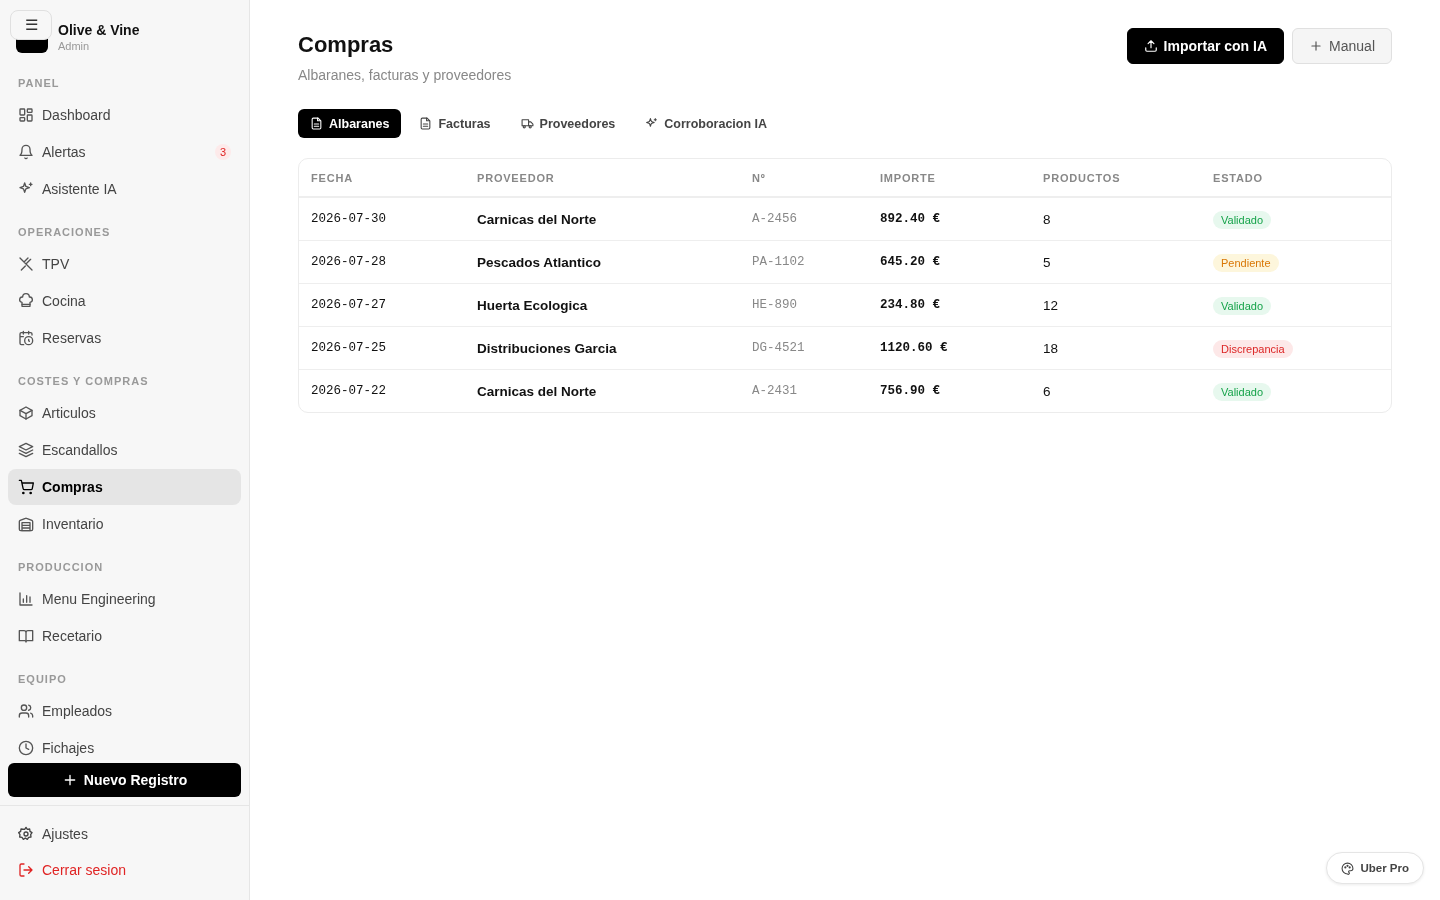 Image resolution: width=1440 pixels, height=900 pixels. What do you see at coordinates (382, 178) in the screenshot?
I see `column-header: FECHA` at bounding box center [382, 178].